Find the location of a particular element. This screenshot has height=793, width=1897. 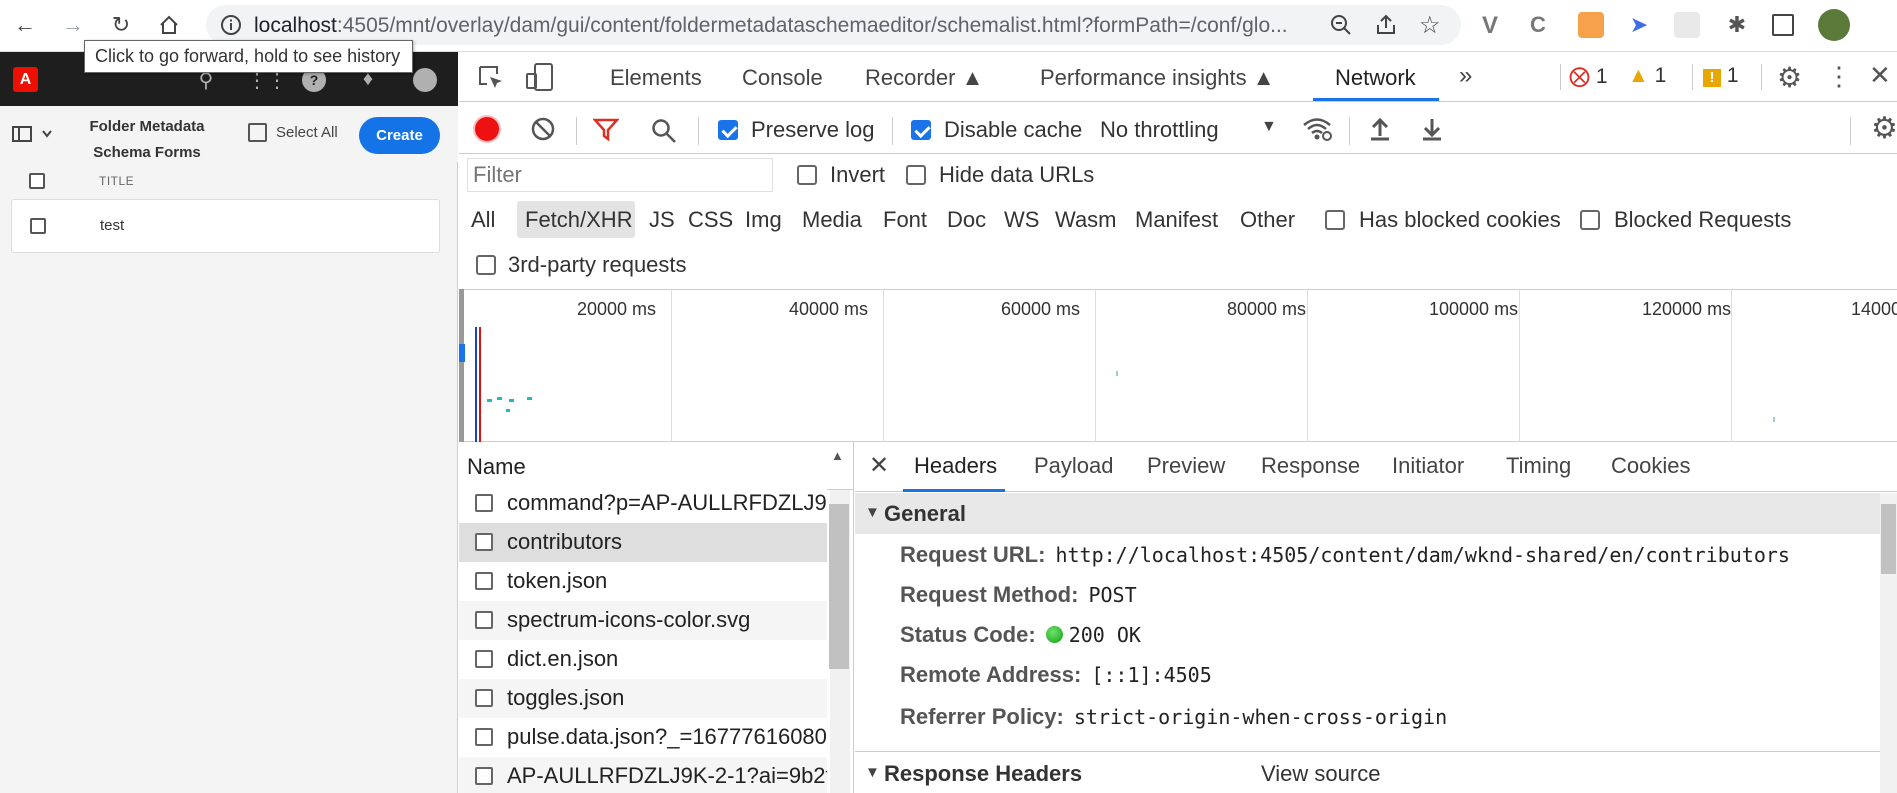

side-panel-icon is located at coordinates (1783, 25).